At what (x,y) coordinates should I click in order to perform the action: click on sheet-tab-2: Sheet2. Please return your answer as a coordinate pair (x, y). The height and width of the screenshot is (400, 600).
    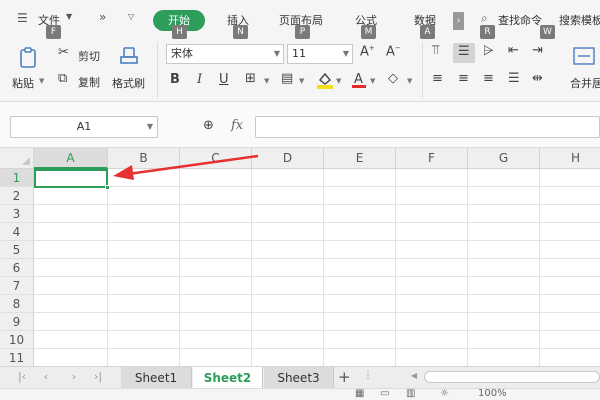
    Looking at the image, I should click on (228, 378).